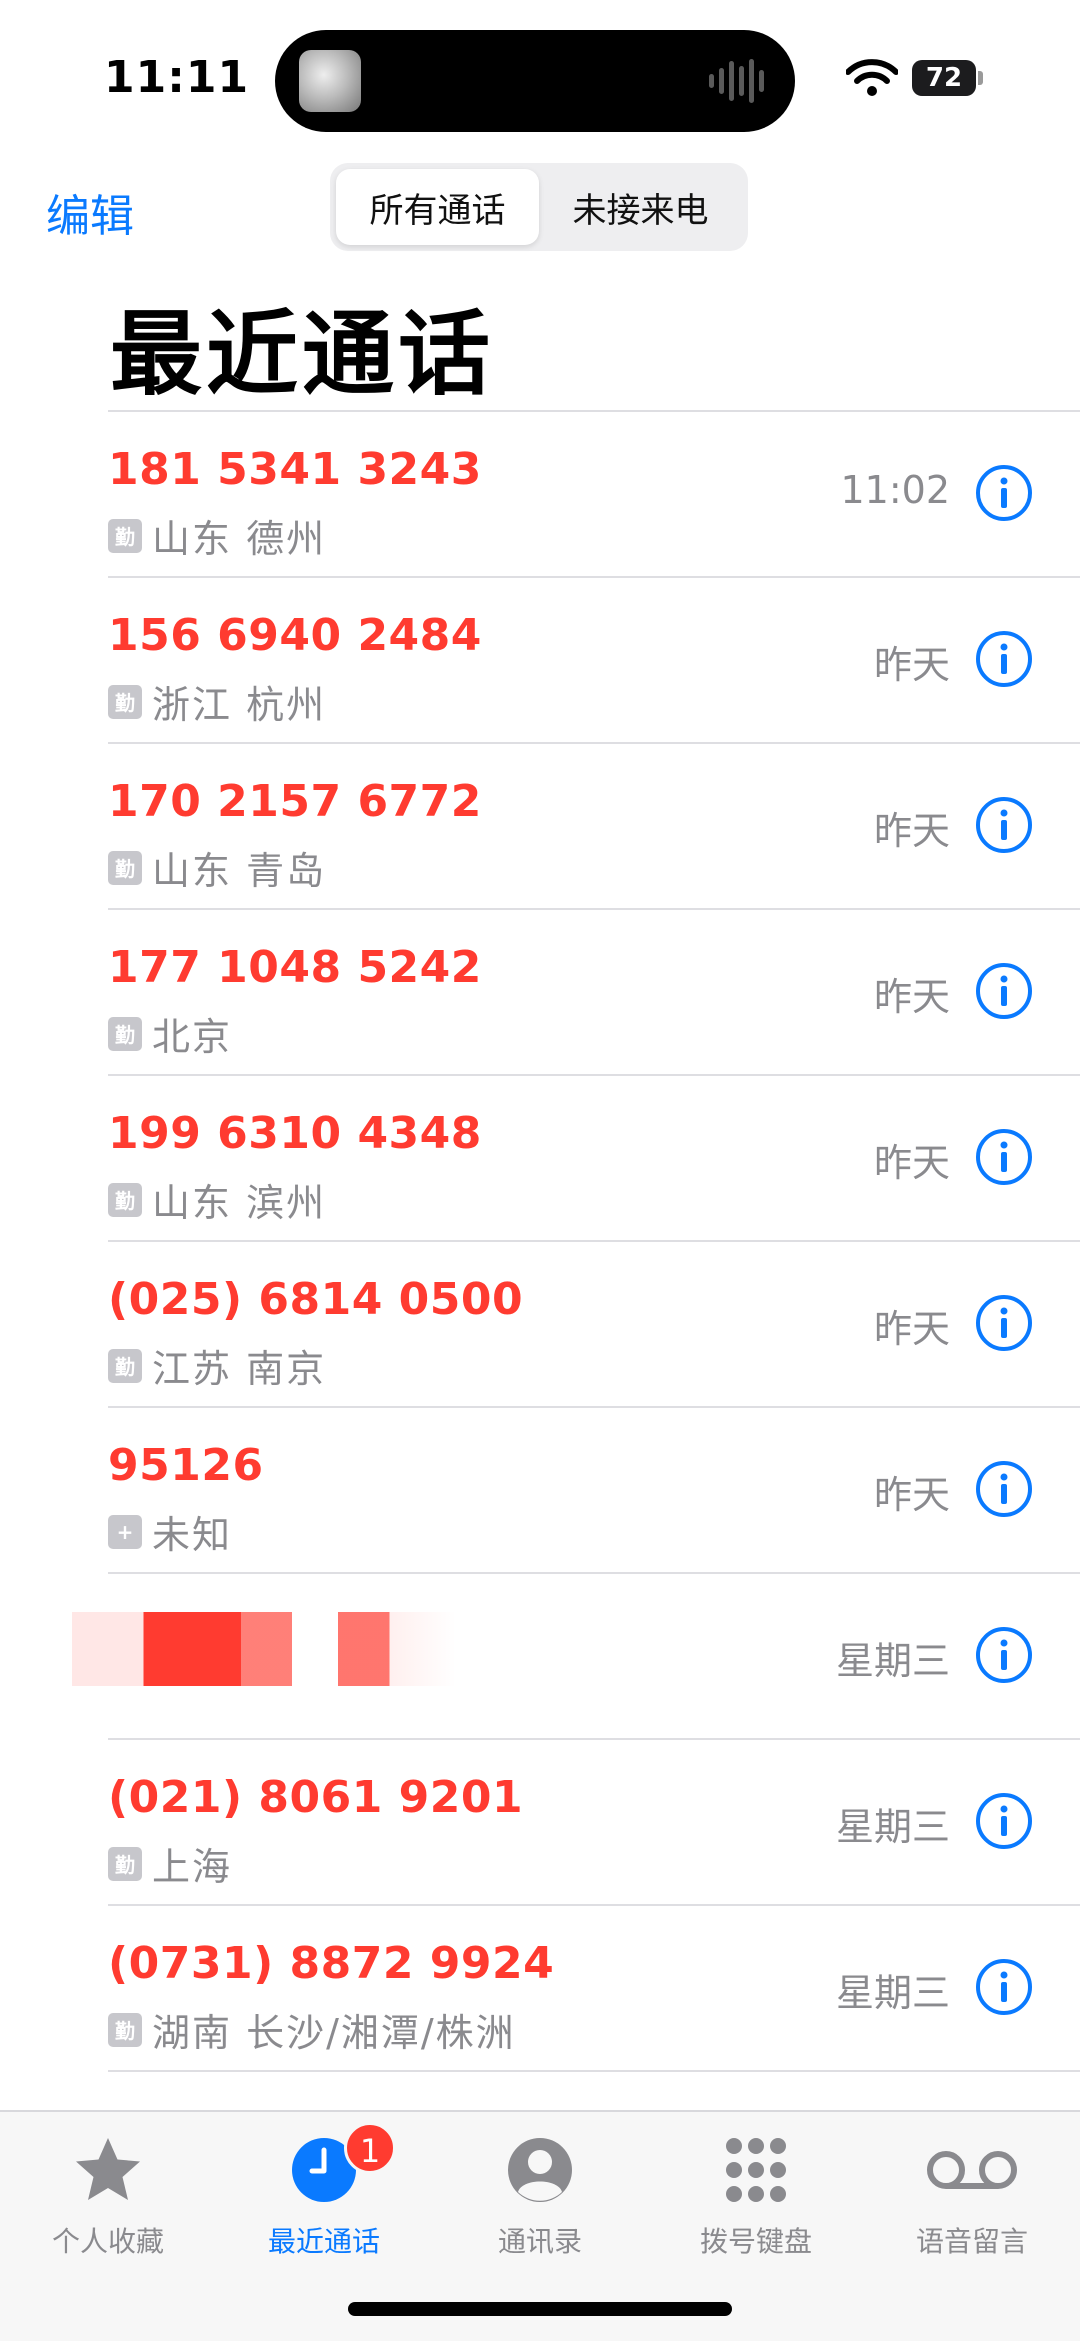 This screenshot has width=1080, height=2341. What do you see at coordinates (640, 207) in the screenshot?
I see `segment-missed-calls: 未接来电` at bounding box center [640, 207].